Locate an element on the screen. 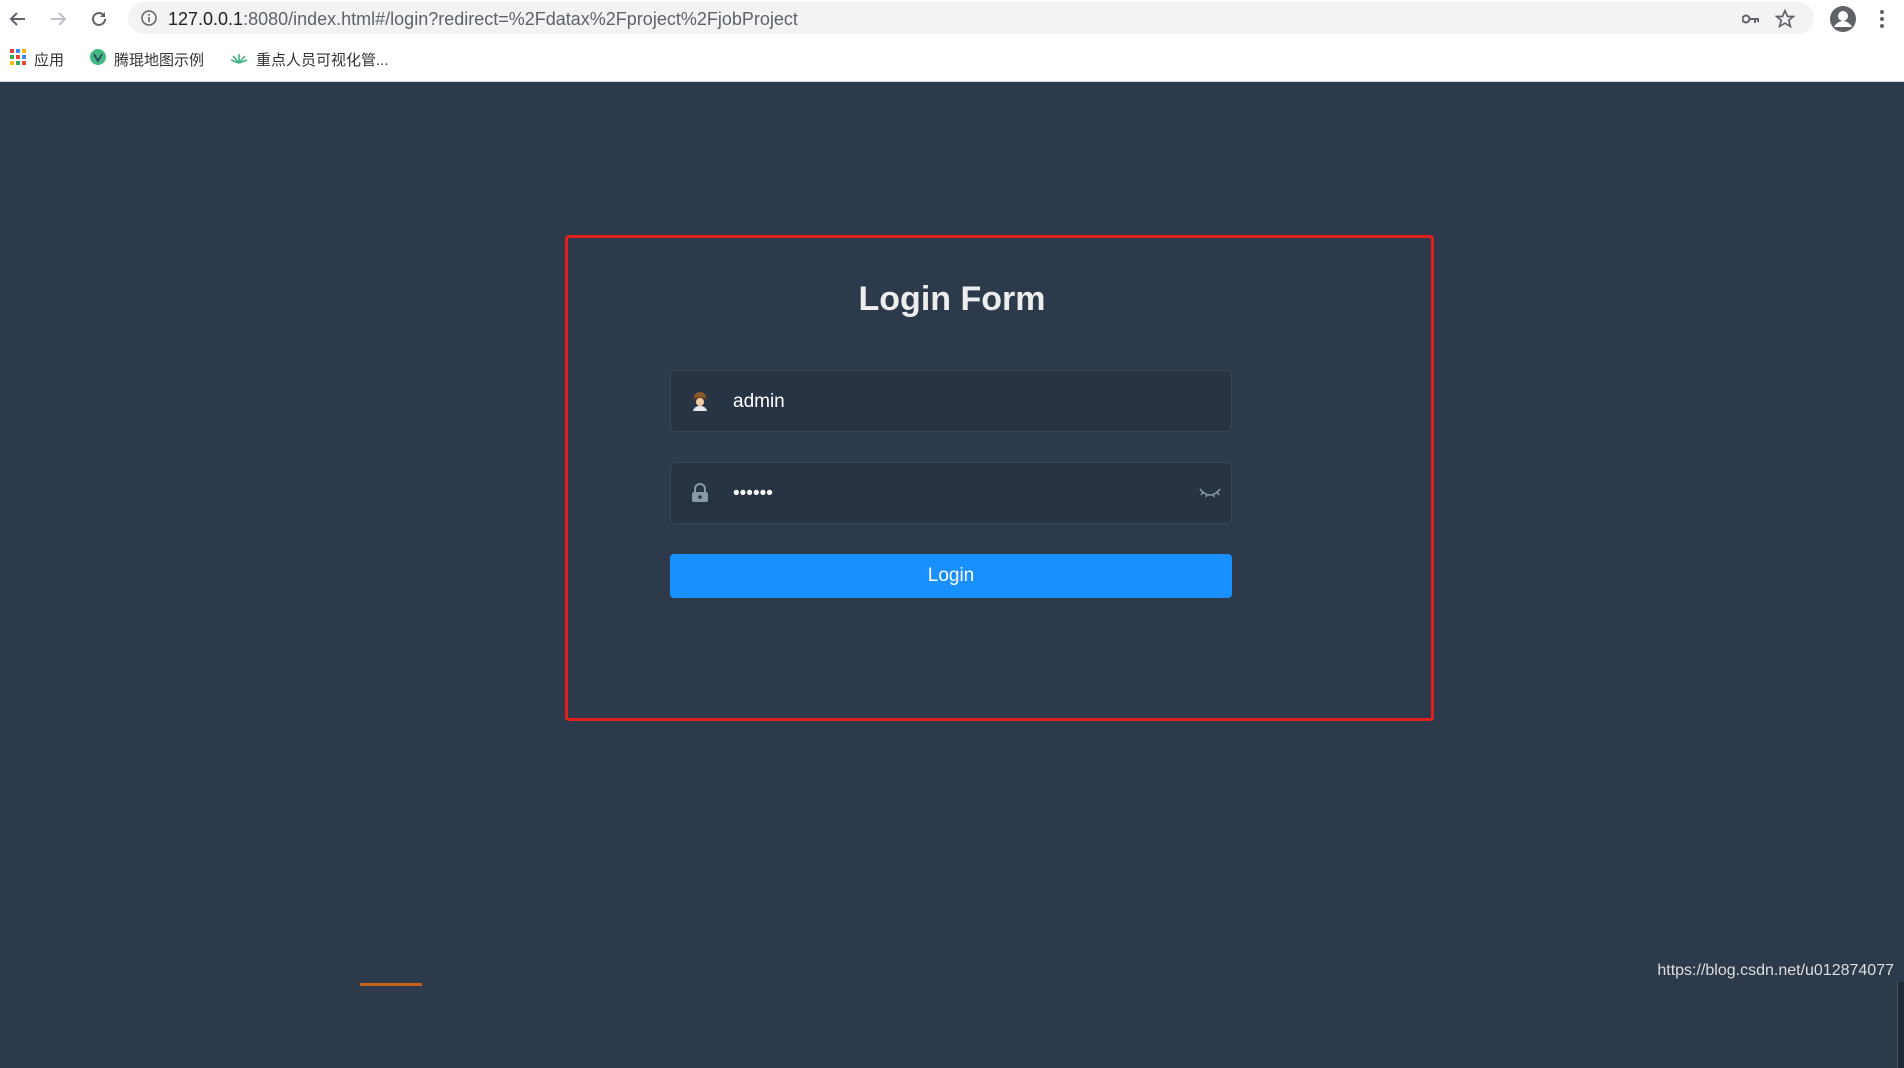 The width and height of the screenshot is (1904, 1068). user-icon is located at coordinates (700, 401).